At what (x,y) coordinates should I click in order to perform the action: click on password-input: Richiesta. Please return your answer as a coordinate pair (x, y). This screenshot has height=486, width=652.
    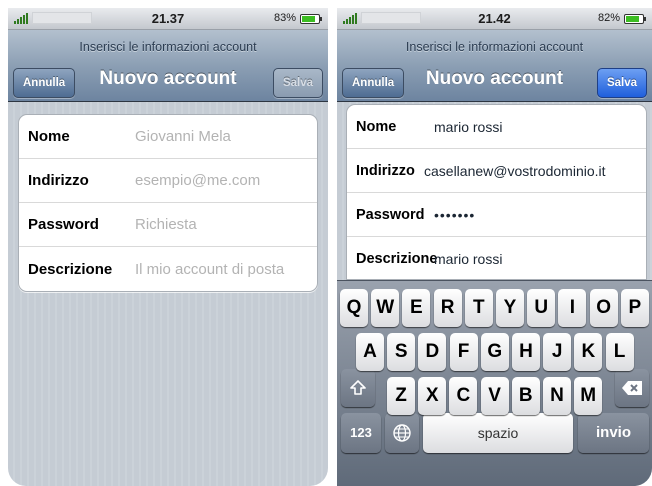
    Looking at the image, I should click on (166, 224).